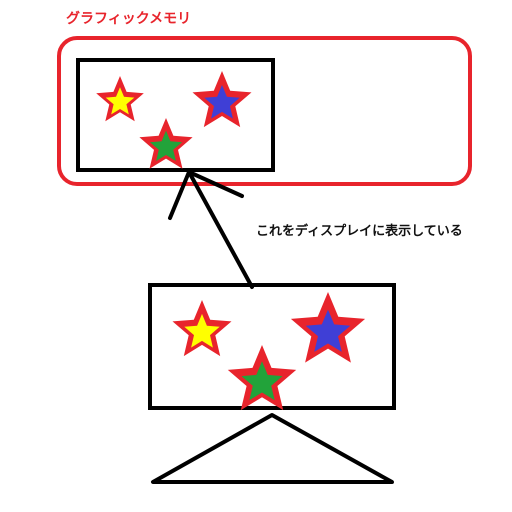  I want to click on display-stars-group, so click(269, 351).